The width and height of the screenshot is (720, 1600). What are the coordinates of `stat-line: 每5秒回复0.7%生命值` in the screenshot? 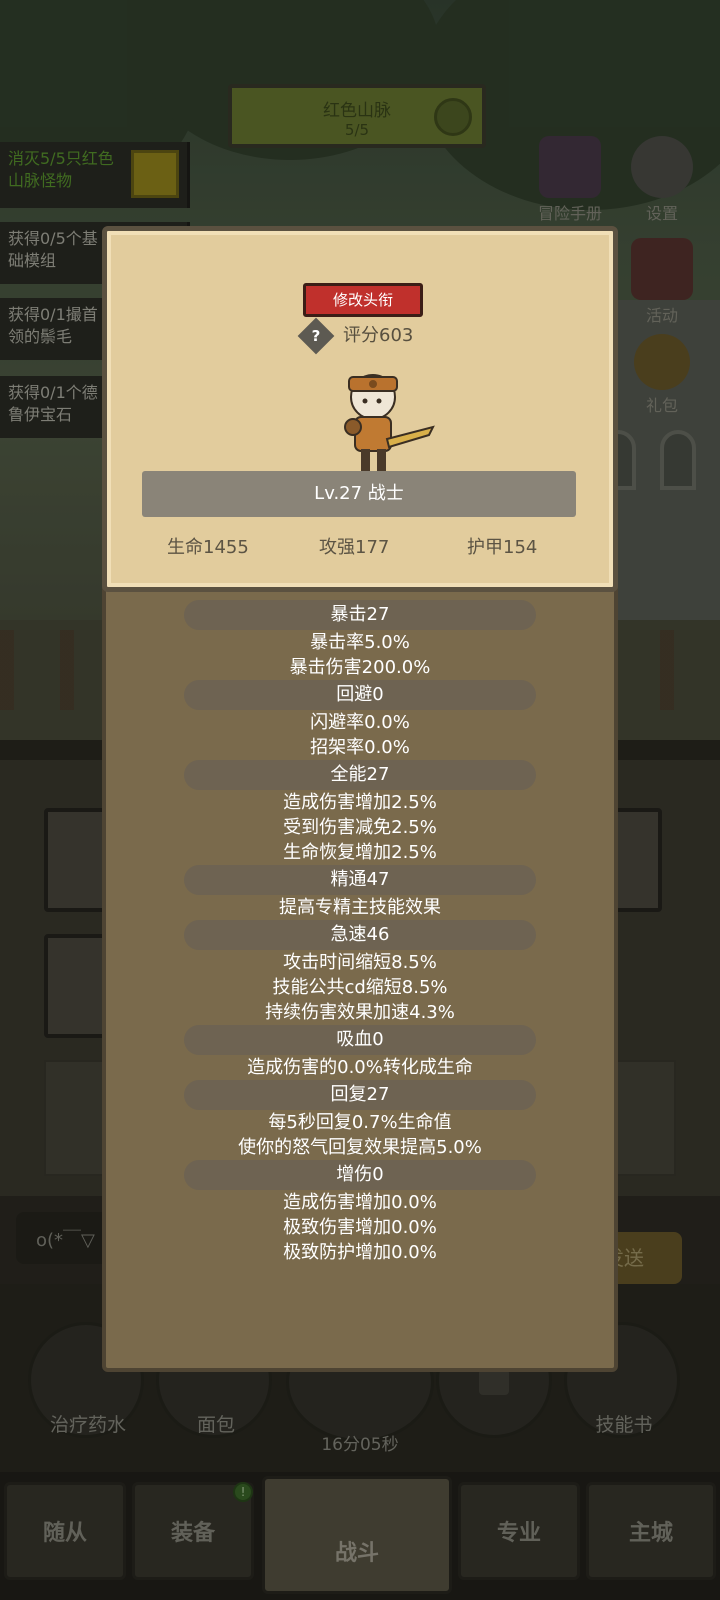 It's located at (360, 1122).